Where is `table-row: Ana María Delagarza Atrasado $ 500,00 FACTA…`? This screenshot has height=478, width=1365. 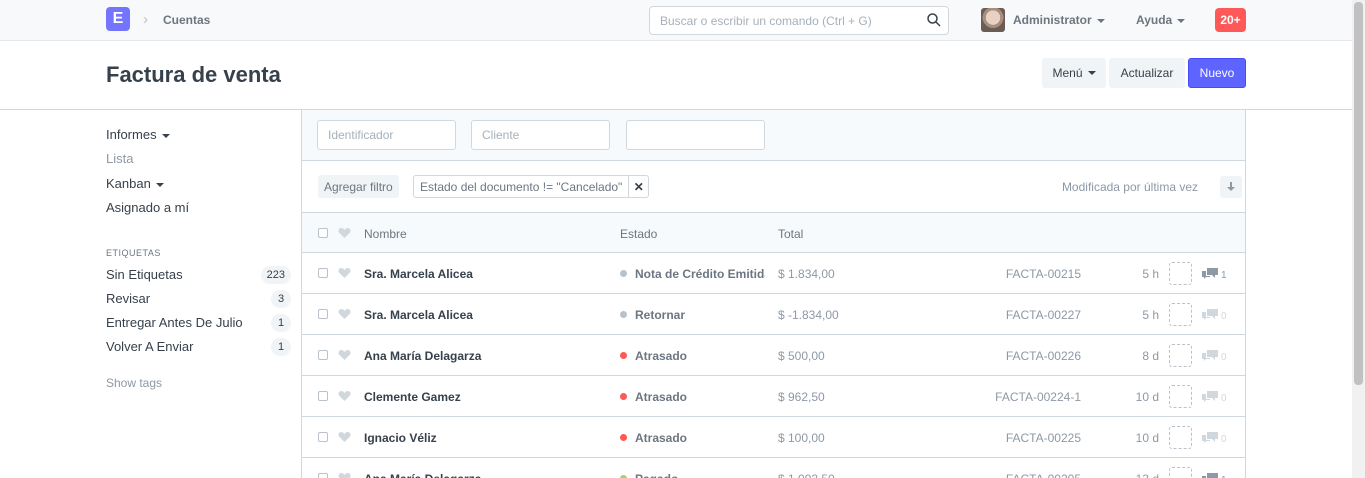 table-row: Ana María Delagarza Atrasado $ 500,00 FACTA… is located at coordinates (773, 355).